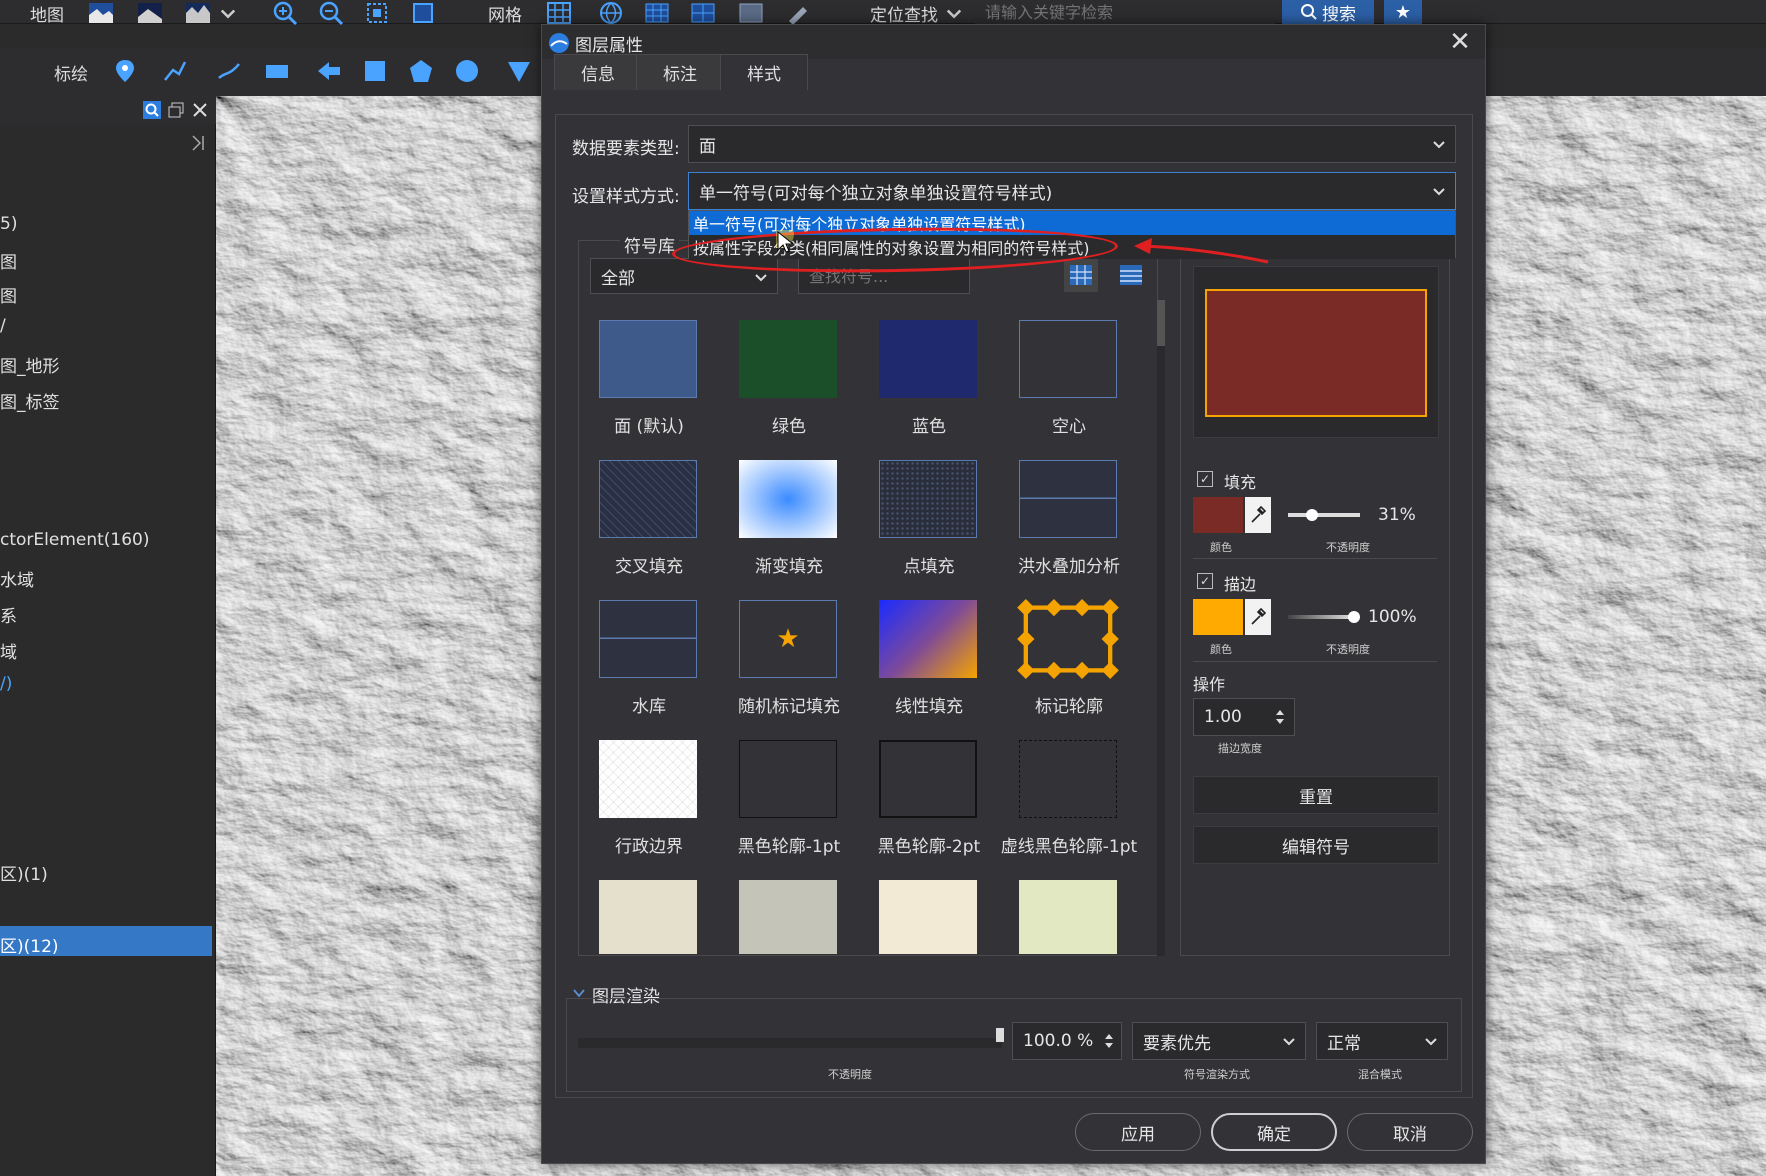  What do you see at coordinates (1218, 515) in the screenshot?
I see `fill-color-button` at bounding box center [1218, 515].